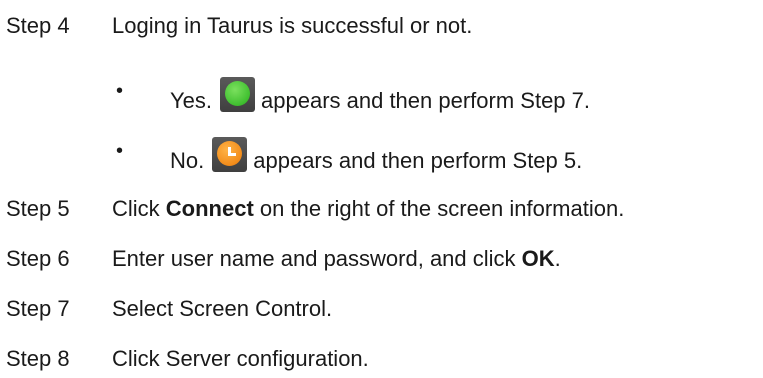 The height and width of the screenshot is (378, 763). What do you see at coordinates (38, 208) in the screenshot?
I see `step-5-label: Step 5` at bounding box center [38, 208].